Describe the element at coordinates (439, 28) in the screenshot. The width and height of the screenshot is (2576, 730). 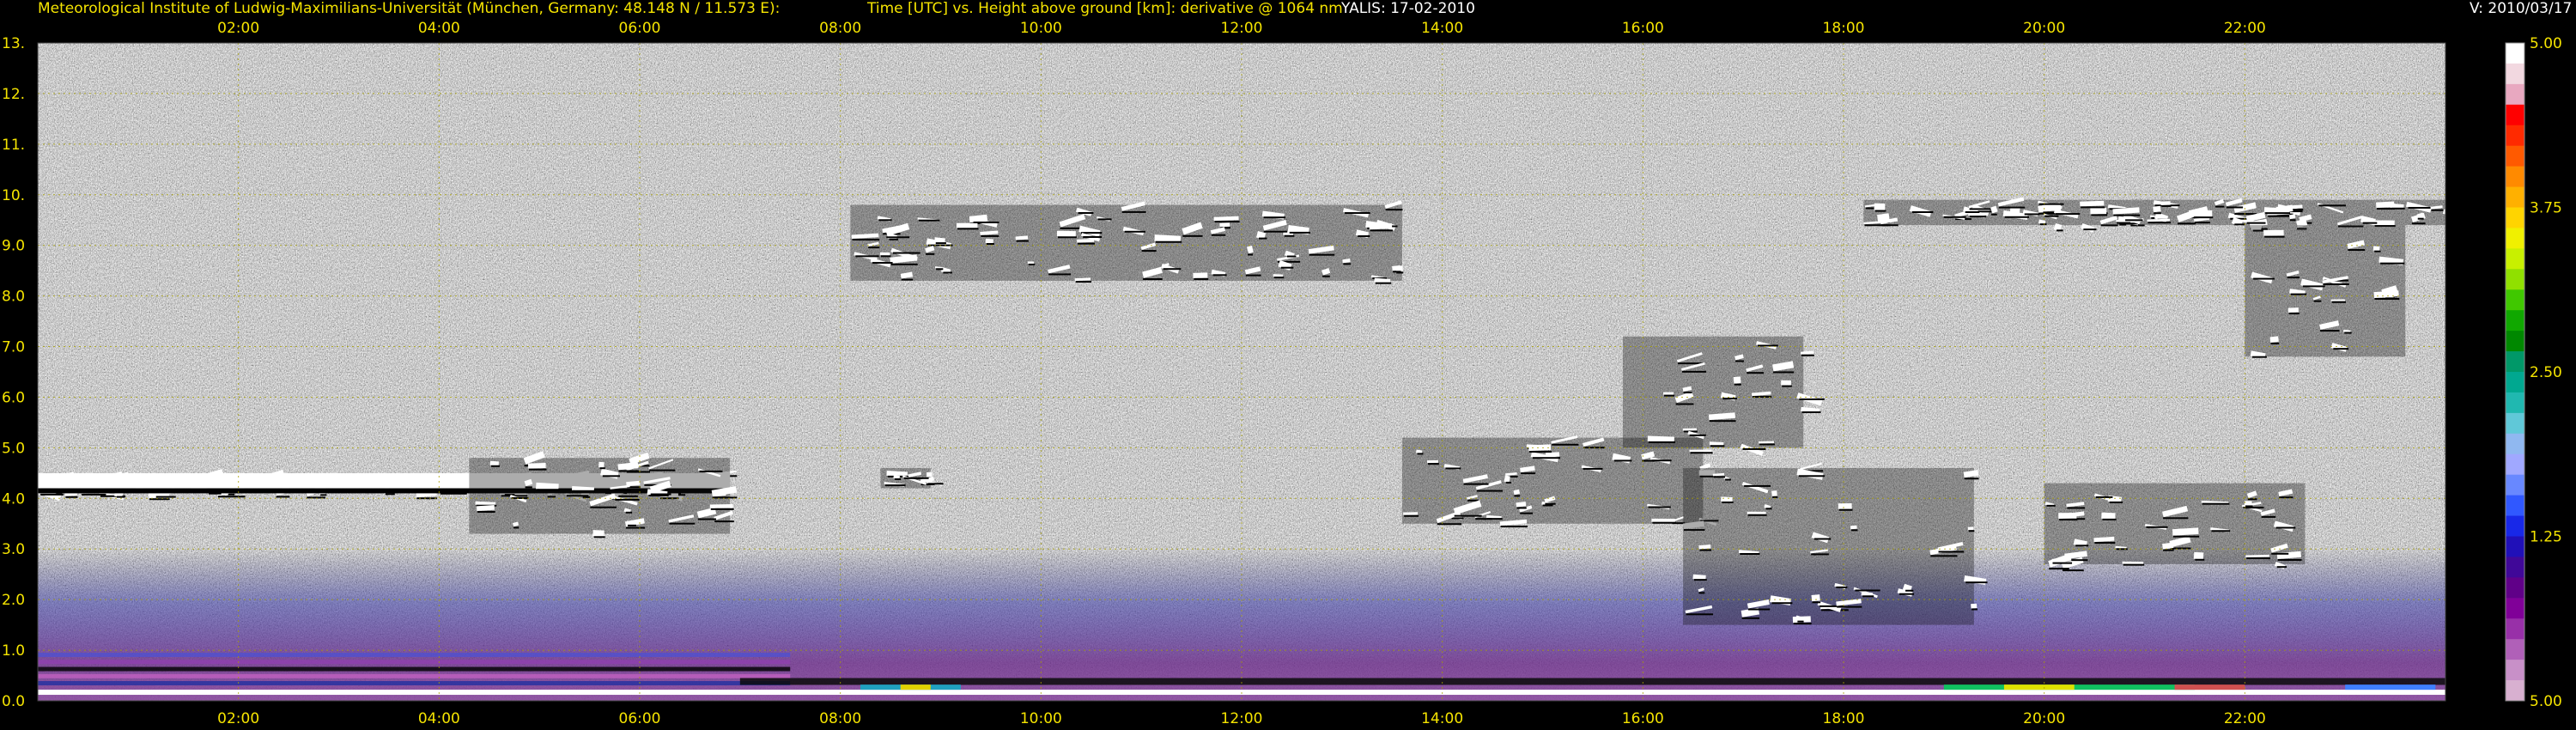
I see `x-tick-label-top: 04:00` at that location.